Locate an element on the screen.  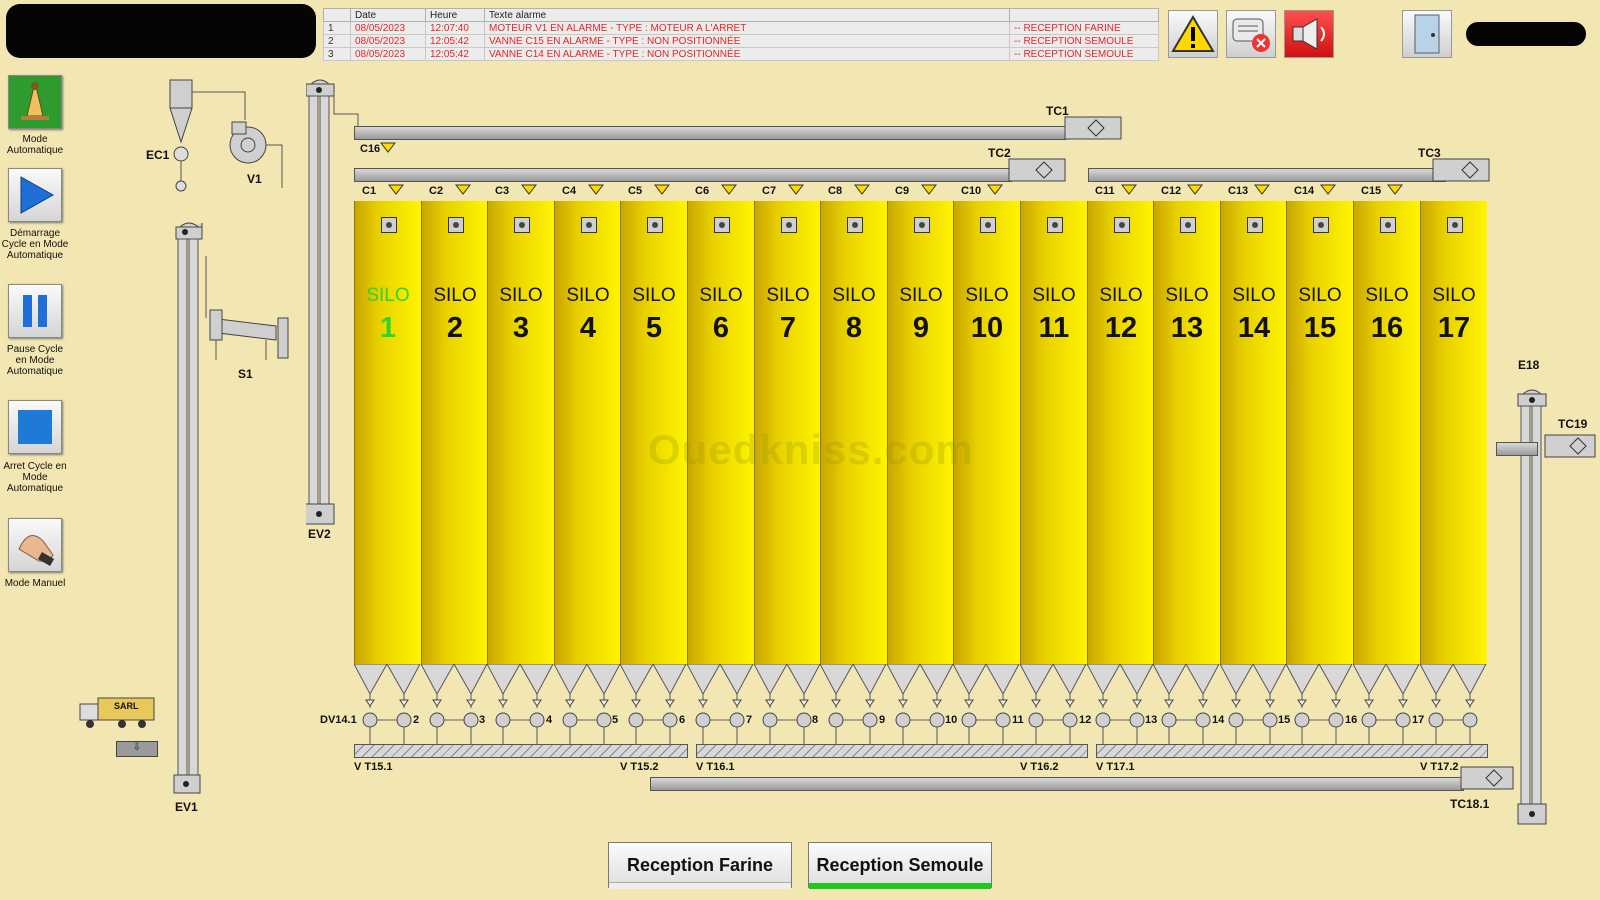
vt152-label: V T15.2 is located at coordinates (639, 767).